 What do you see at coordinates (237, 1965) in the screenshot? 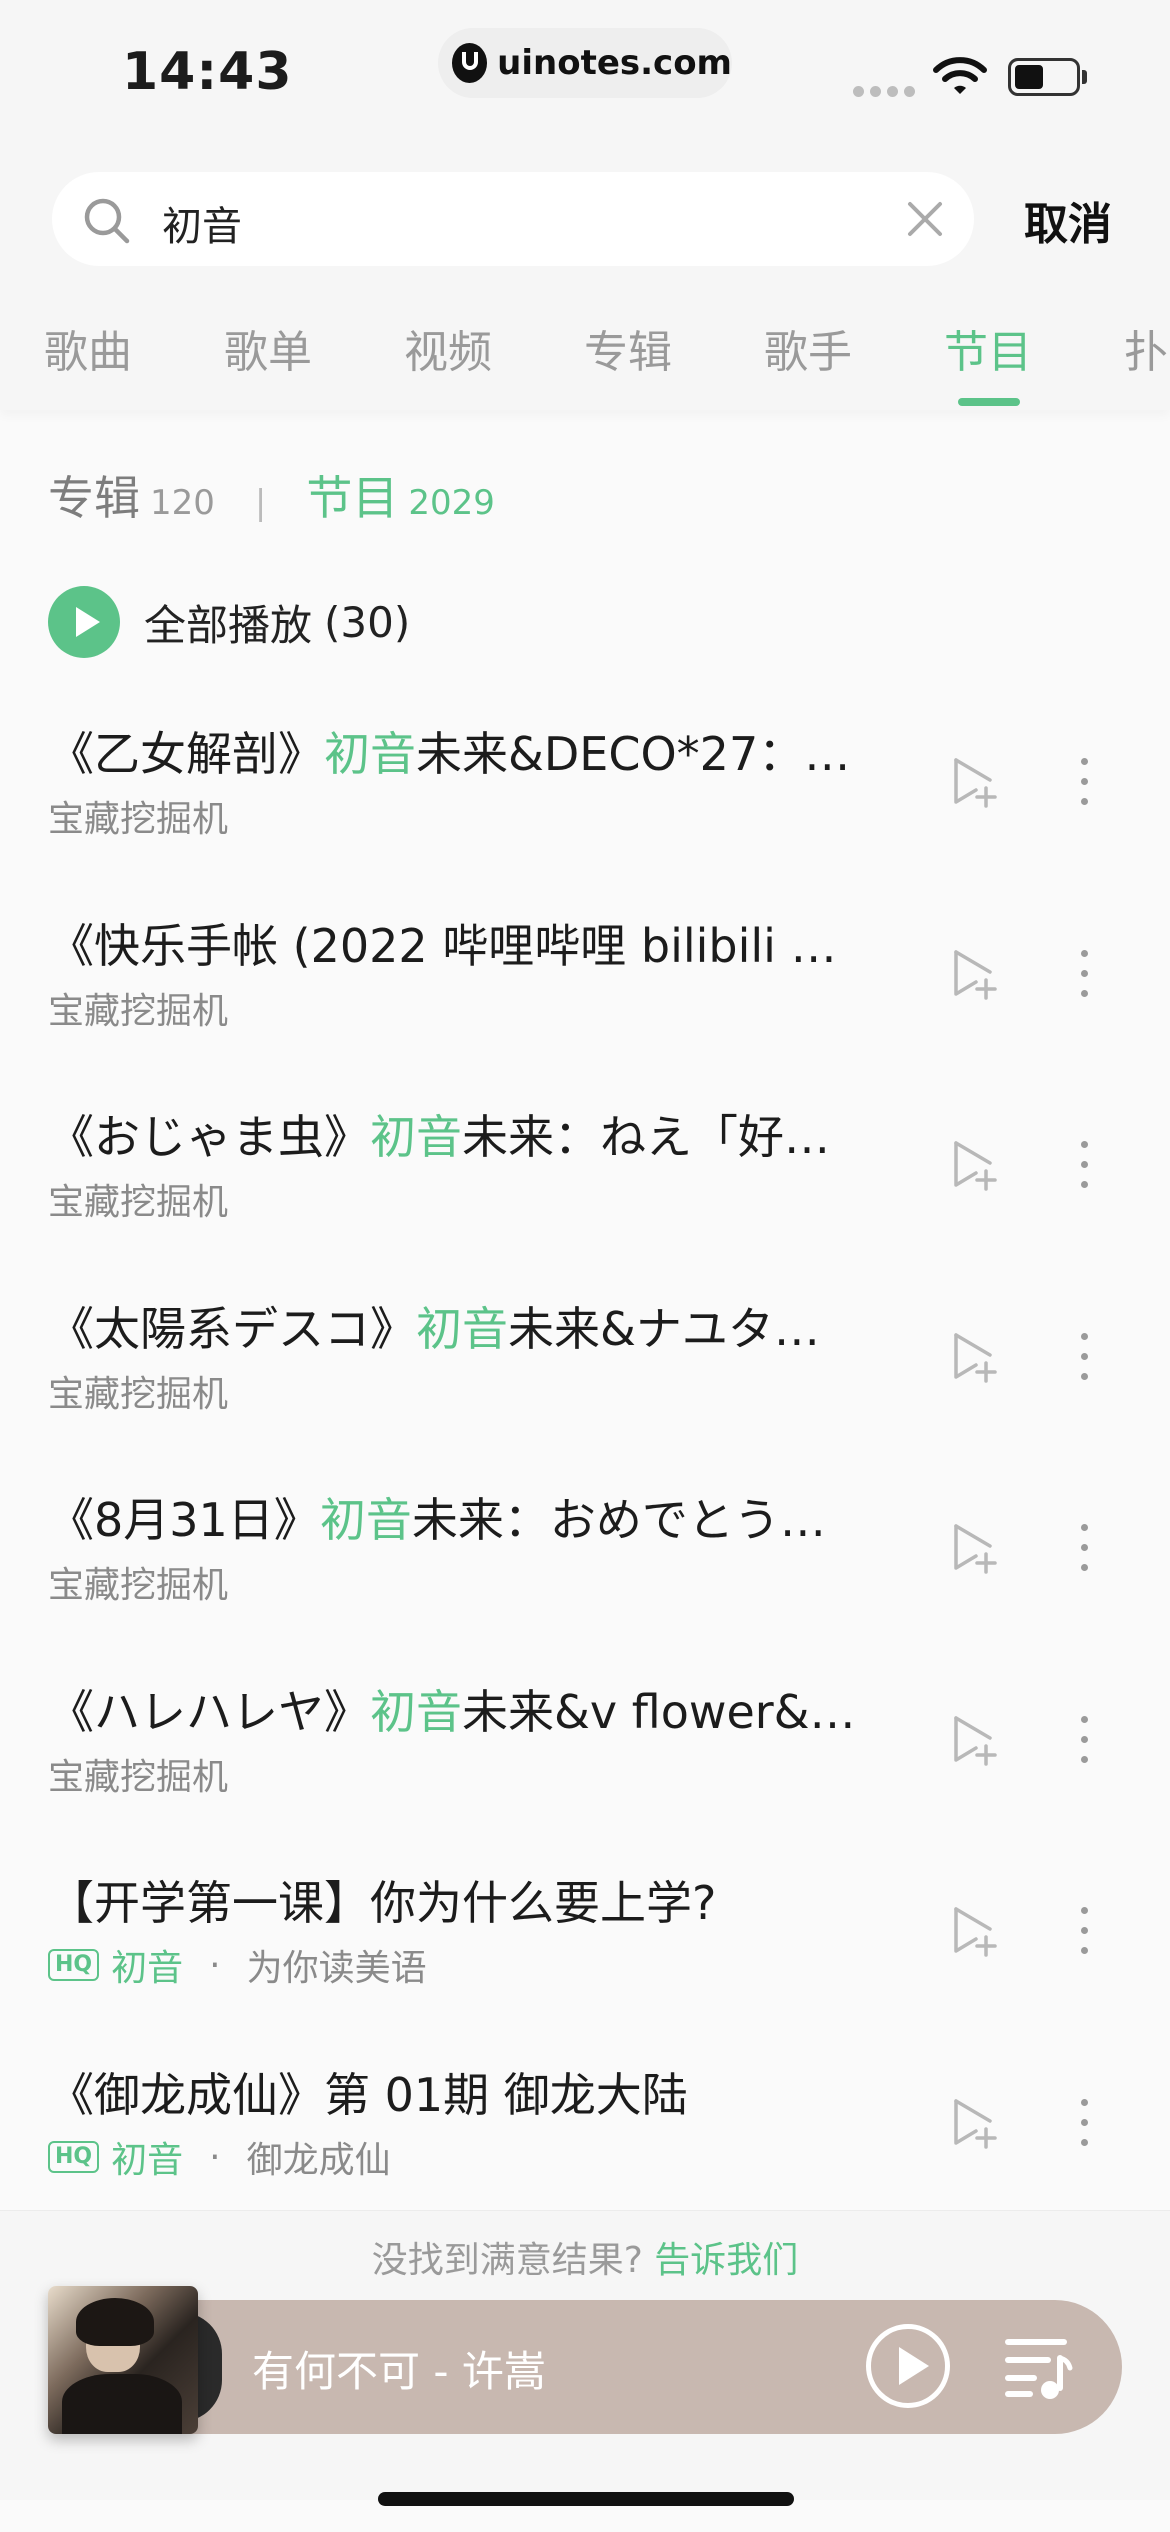
I see `item-meta: HQ 初音 · 为你读美语` at bounding box center [237, 1965].